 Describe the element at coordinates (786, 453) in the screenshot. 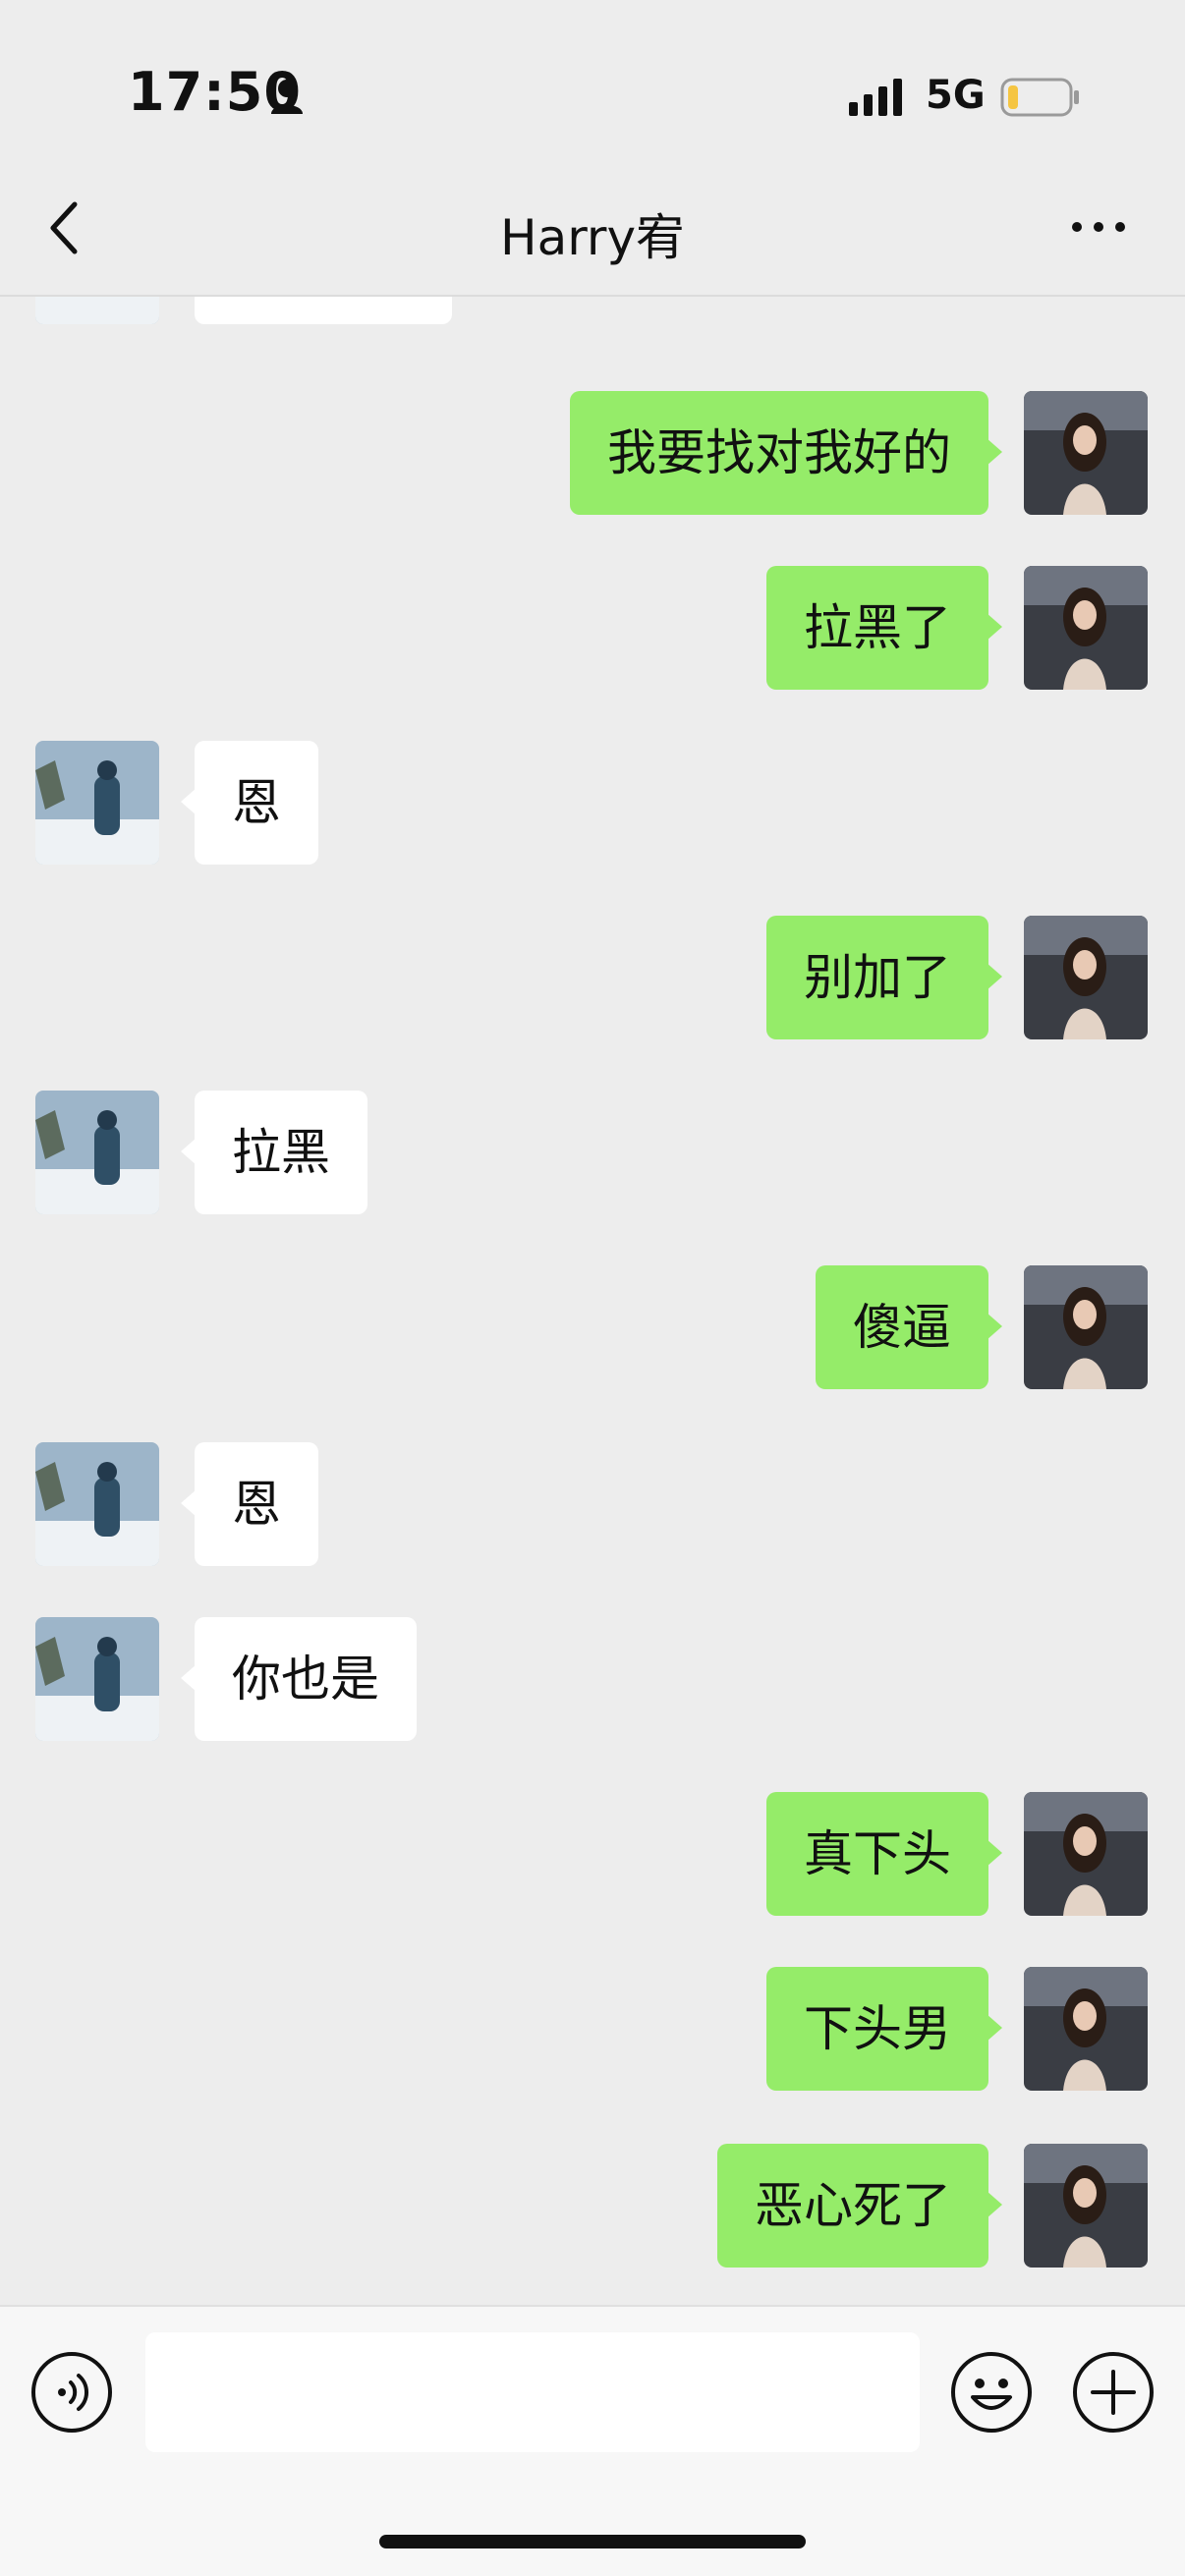

I see `message-bubble-sent: 我要找对我好的` at that location.